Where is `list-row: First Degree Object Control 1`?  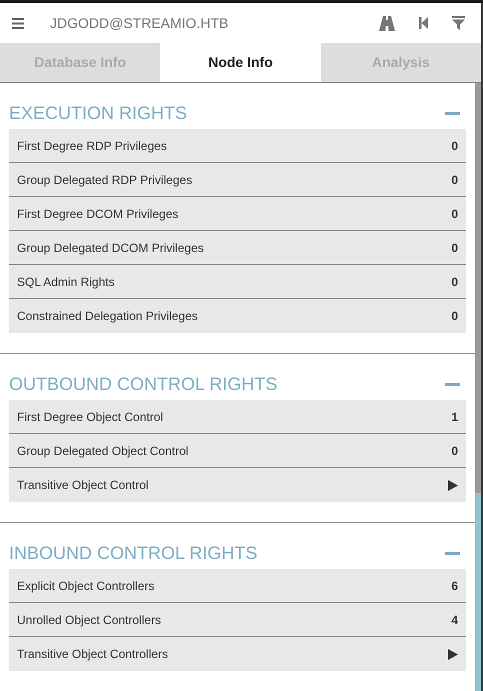 list-row: First Degree Object Control 1 is located at coordinates (237, 417).